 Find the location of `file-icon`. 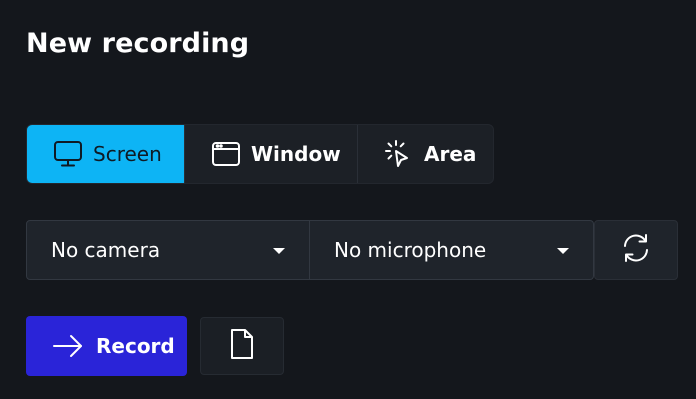

file-icon is located at coordinates (242, 346).